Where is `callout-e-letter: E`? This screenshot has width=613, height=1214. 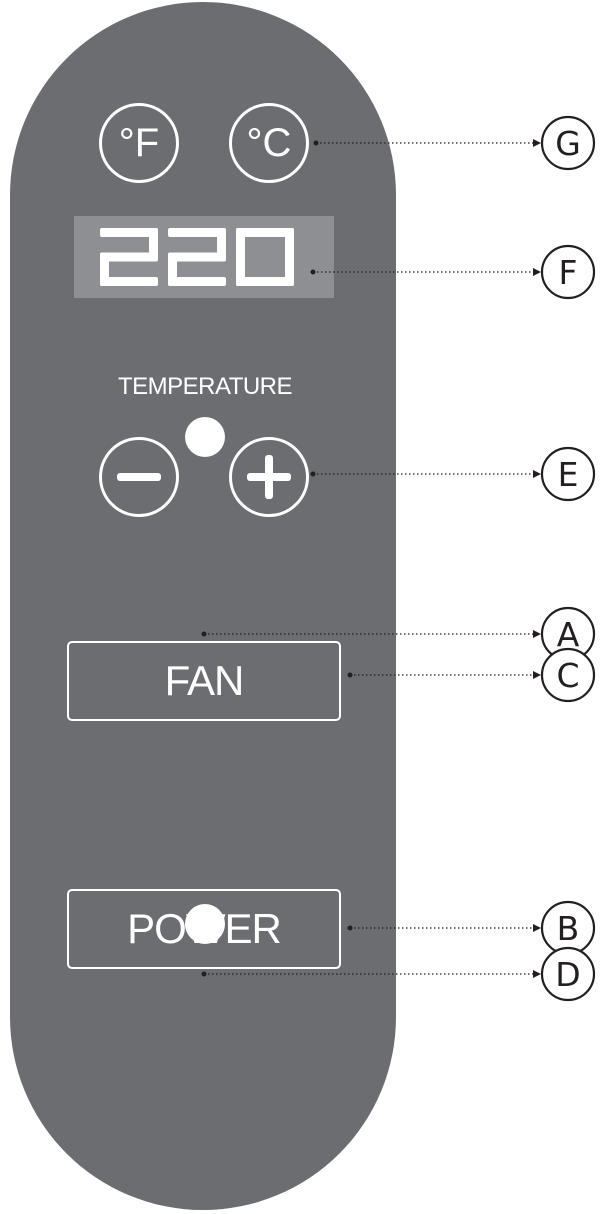 callout-e-letter: E is located at coordinates (568, 474).